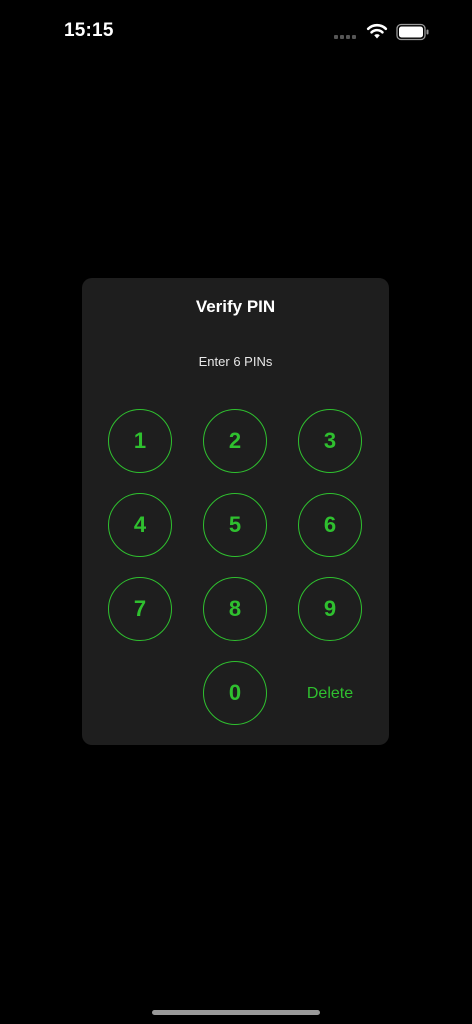 Image resolution: width=472 pixels, height=1024 pixels. Describe the element at coordinates (330, 694) in the screenshot. I see `delete-button: Delete` at that location.